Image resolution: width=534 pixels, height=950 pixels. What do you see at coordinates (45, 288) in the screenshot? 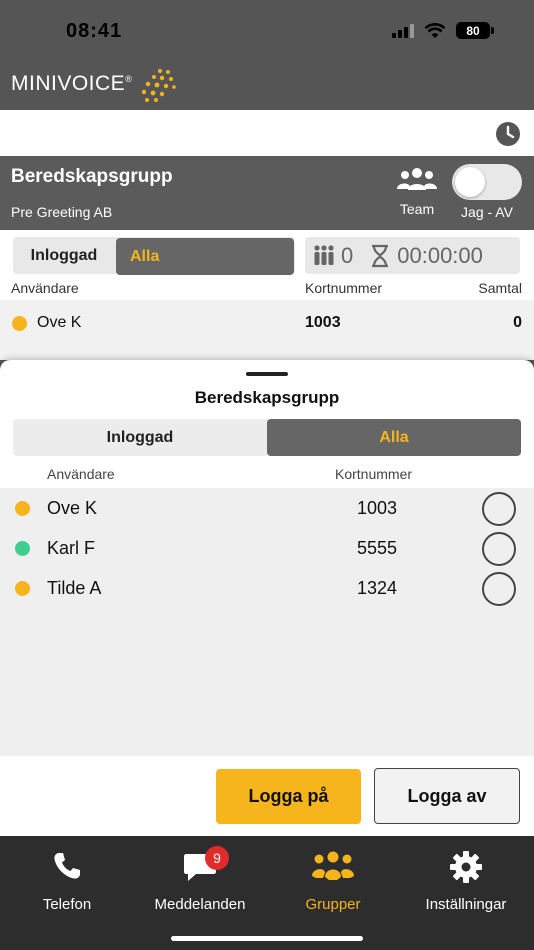
I see `header-user: Användare` at bounding box center [45, 288].